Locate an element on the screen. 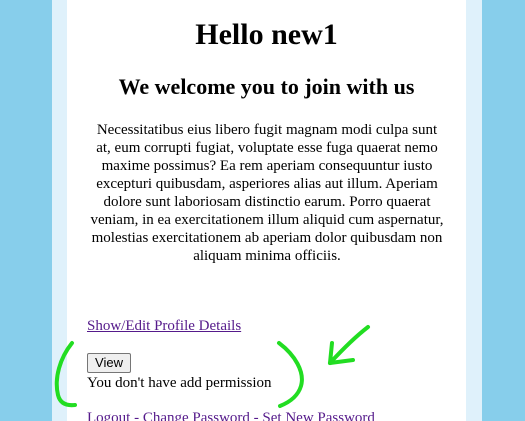  page-title: Hello new1 is located at coordinates (266, 34).